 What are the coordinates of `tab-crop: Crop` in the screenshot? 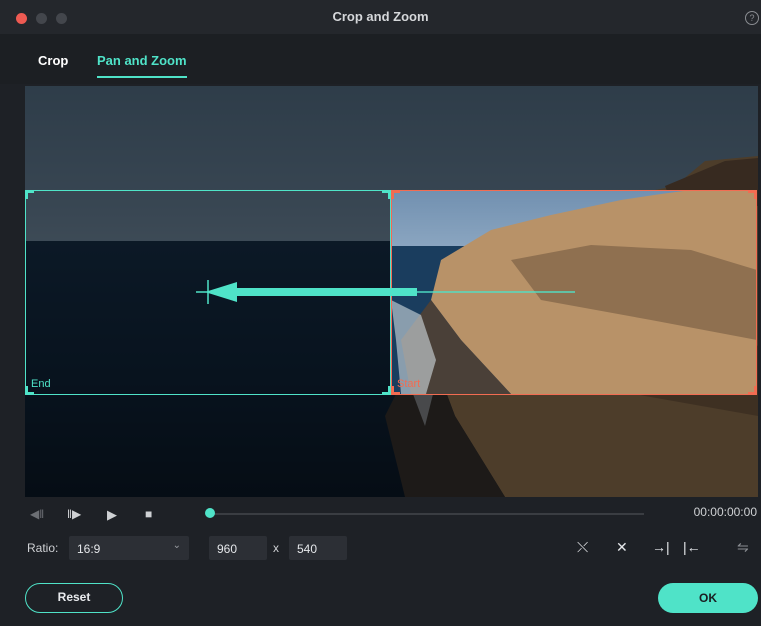 It's located at (53, 60).